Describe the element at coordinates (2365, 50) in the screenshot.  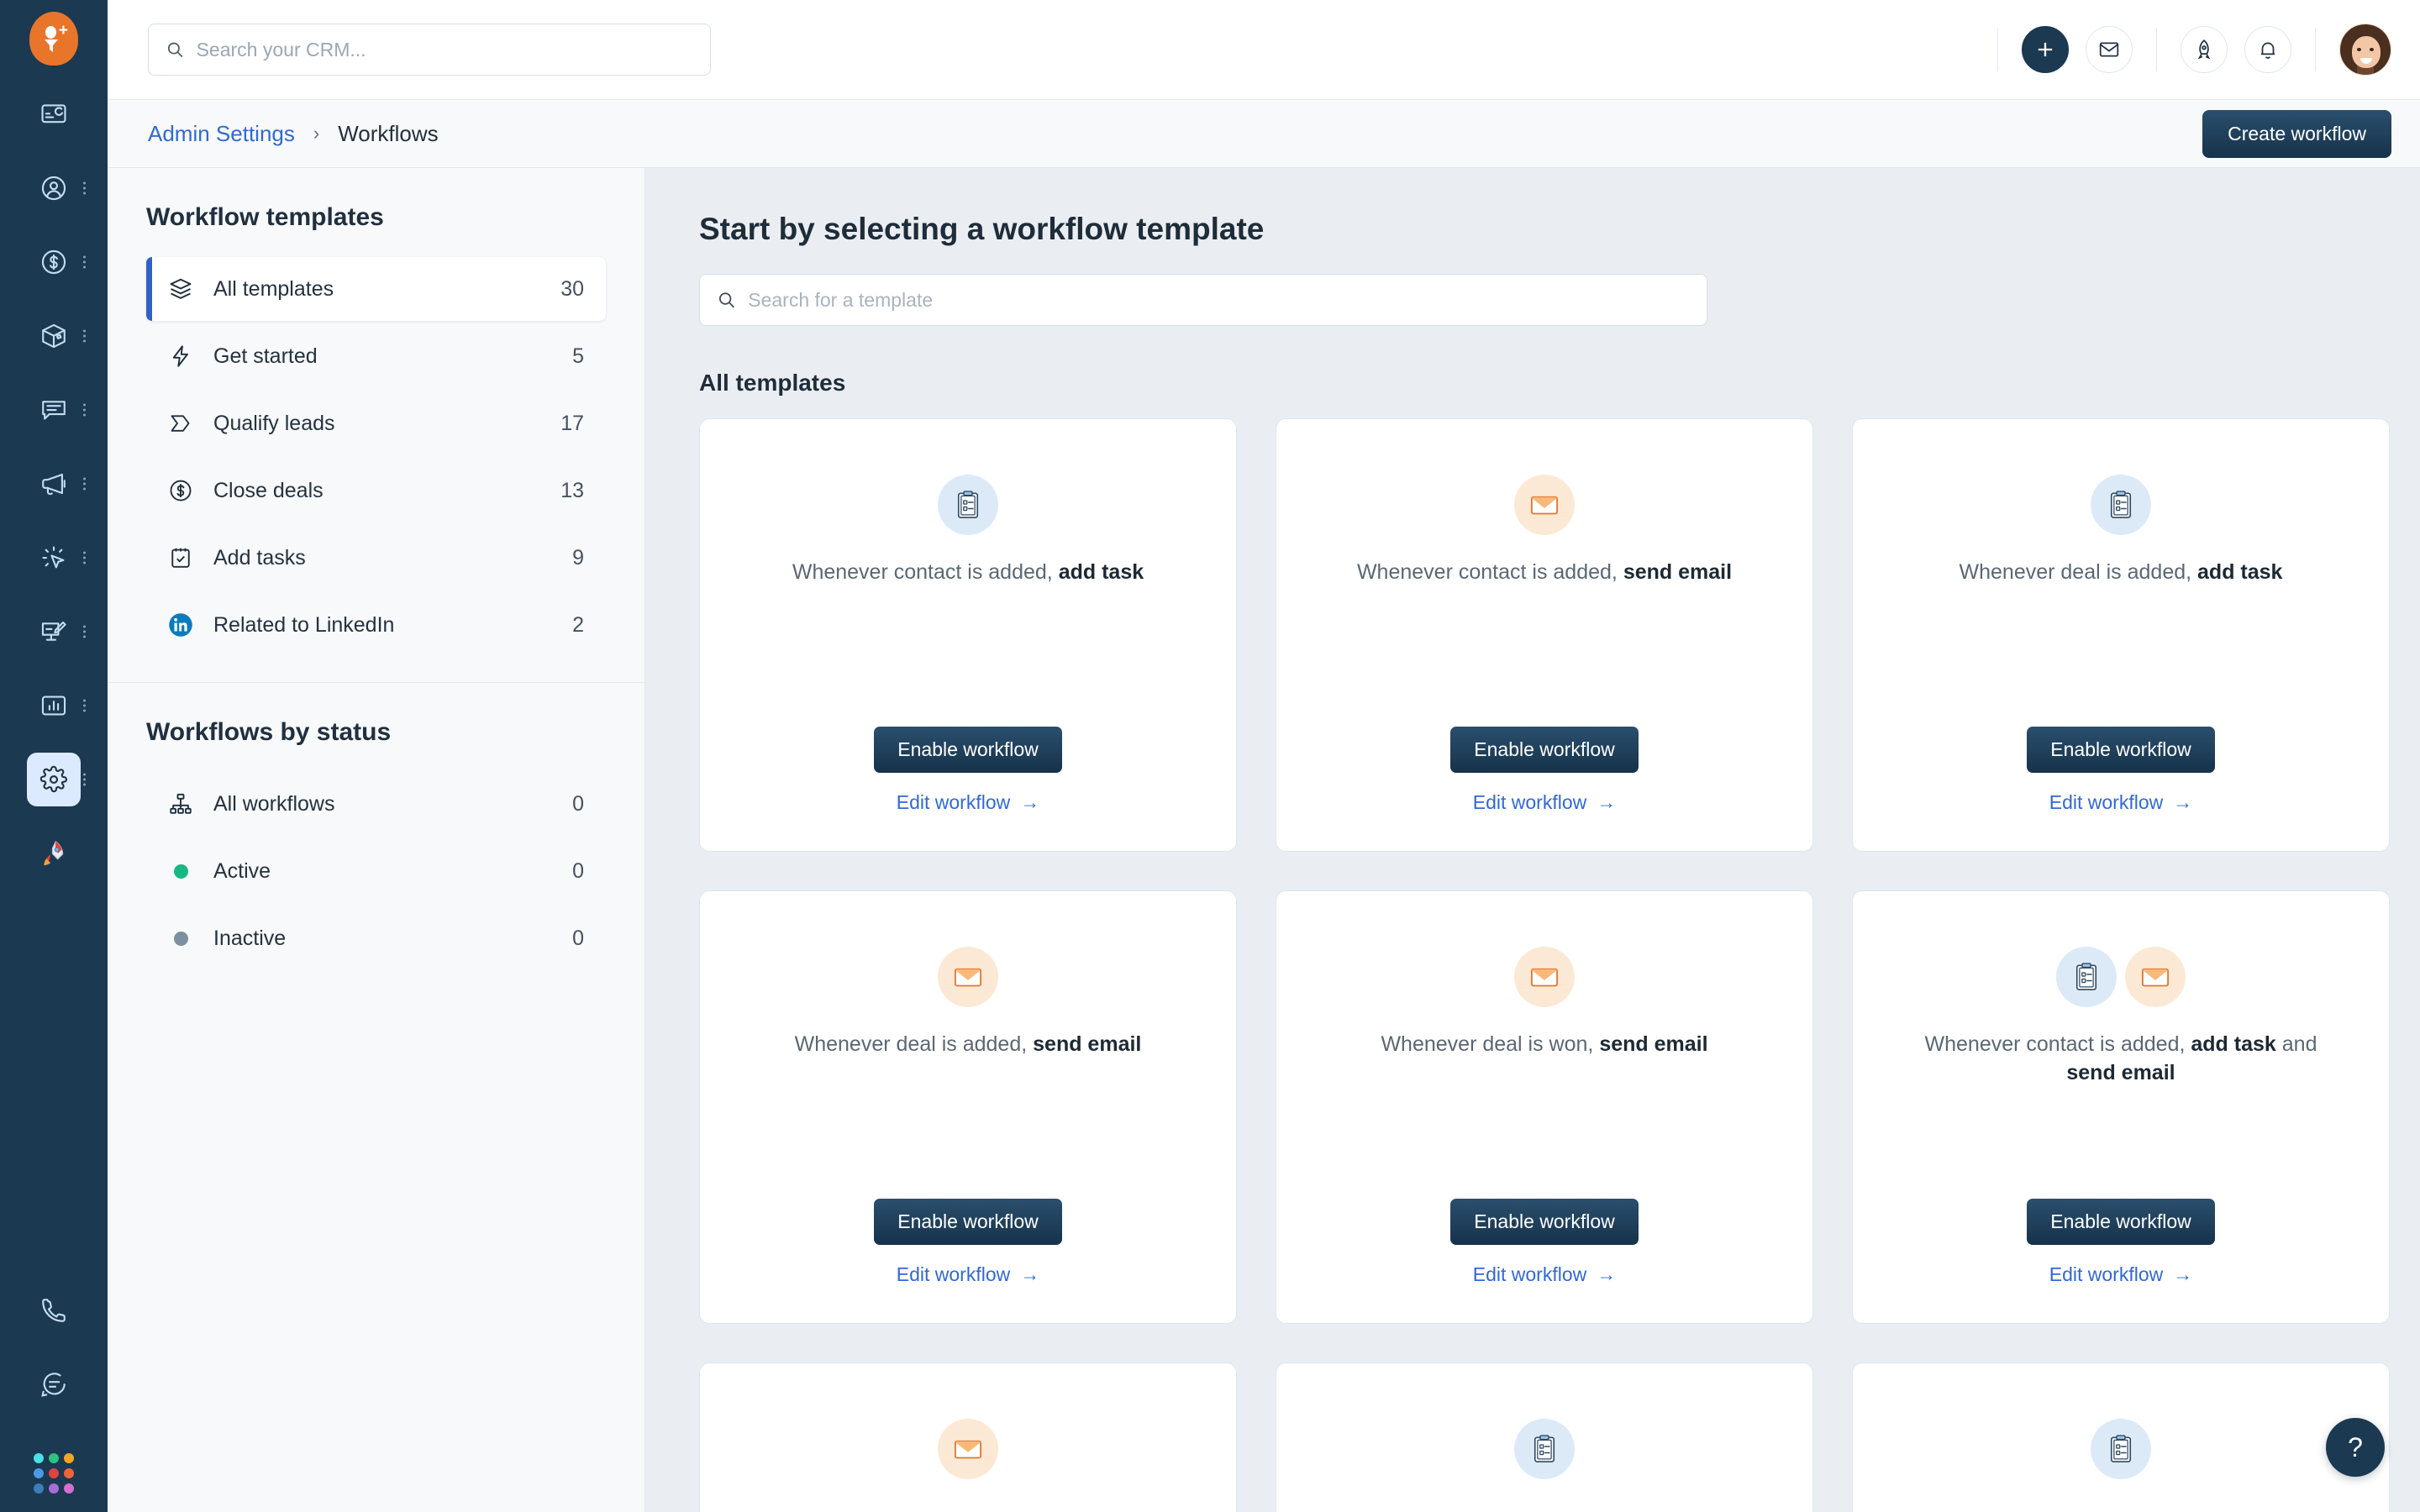
I see `avatar` at that location.